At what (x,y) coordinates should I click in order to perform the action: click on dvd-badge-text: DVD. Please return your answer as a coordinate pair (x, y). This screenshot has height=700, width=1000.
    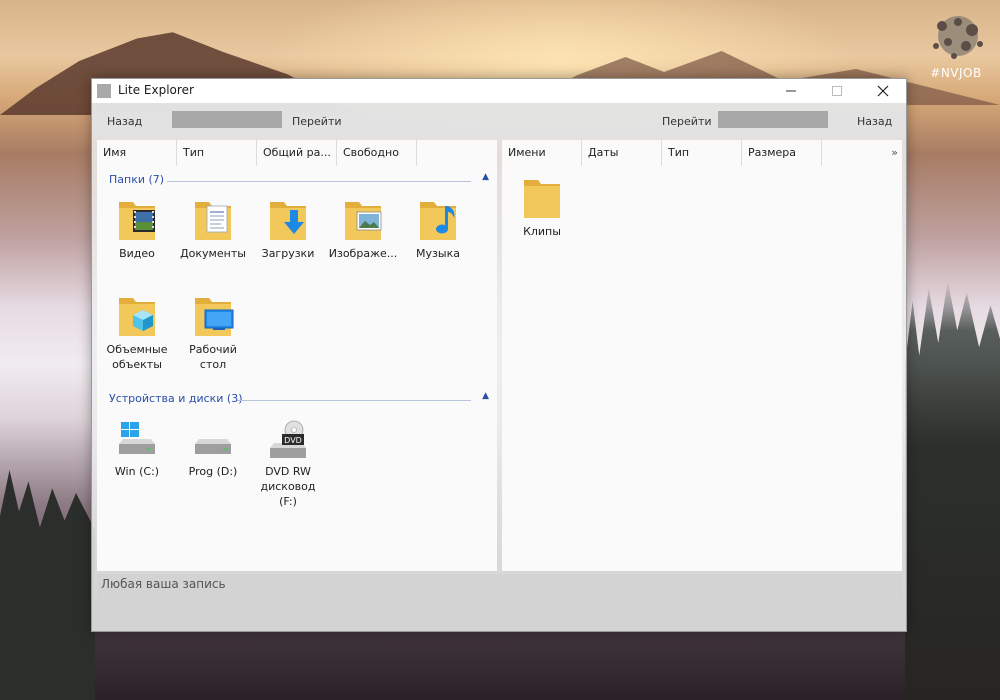
    Looking at the image, I should click on (293, 440).